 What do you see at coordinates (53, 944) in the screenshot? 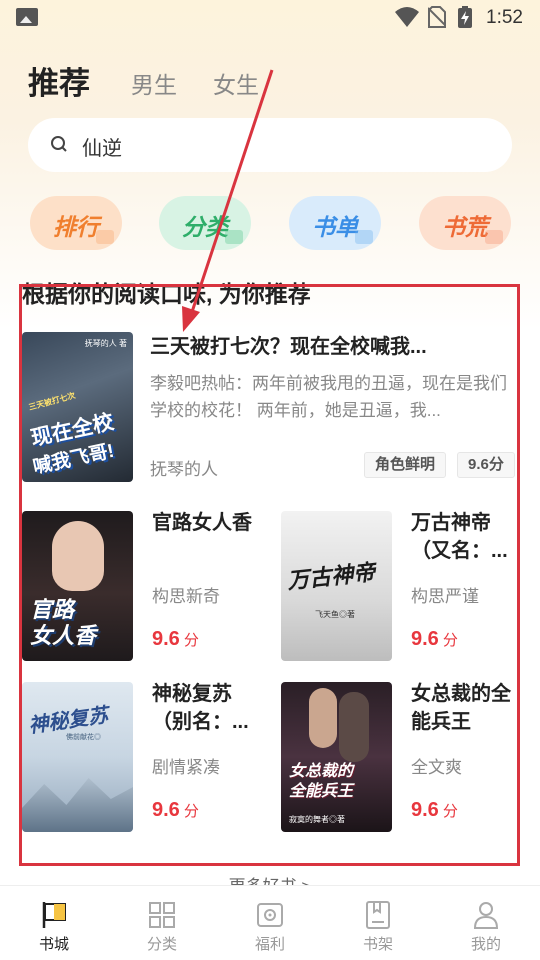
I see `nav-bookstore-label: 书城` at bounding box center [53, 944].